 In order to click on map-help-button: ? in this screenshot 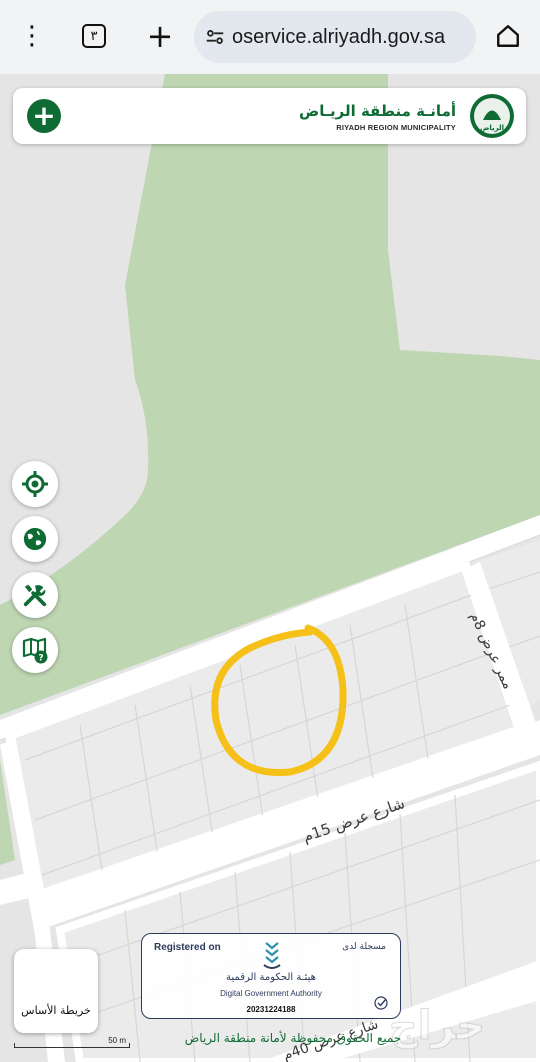, I will do `click(35, 650)`.